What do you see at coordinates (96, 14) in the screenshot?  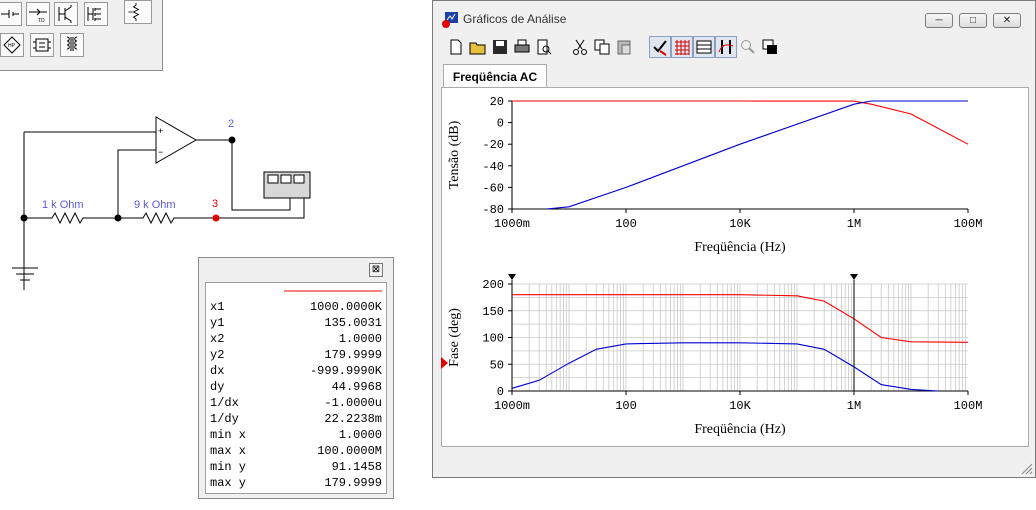 I see `mosfet-icon` at bounding box center [96, 14].